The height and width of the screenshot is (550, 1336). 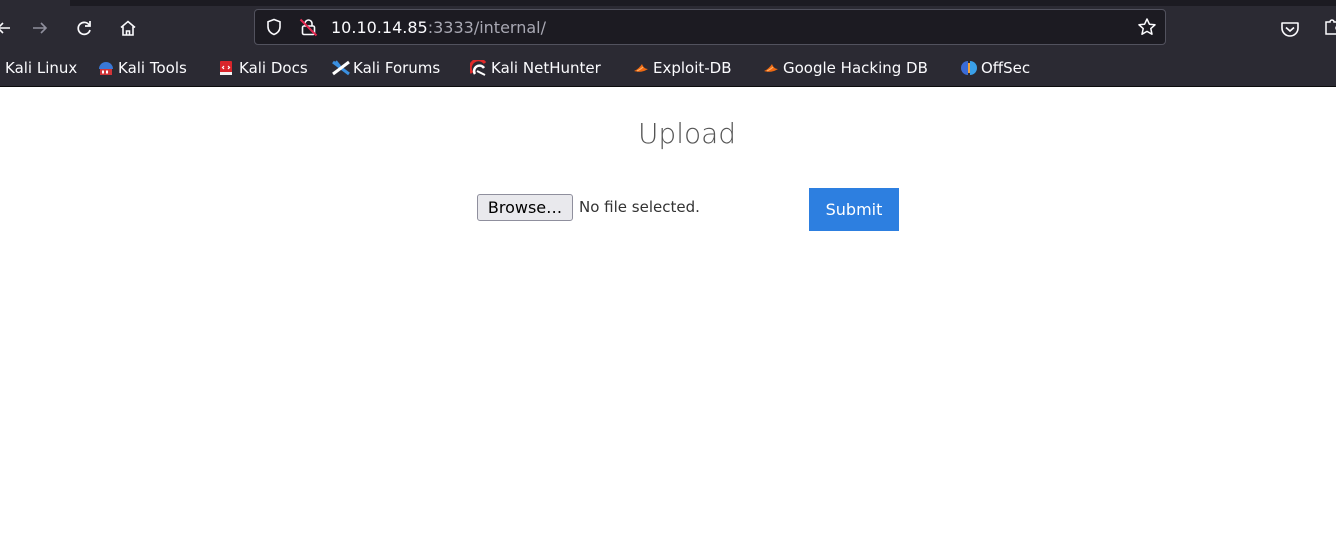 I want to click on navigation-toolbar: 10.10.14.85:3333/internal/, so click(x=668, y=27).